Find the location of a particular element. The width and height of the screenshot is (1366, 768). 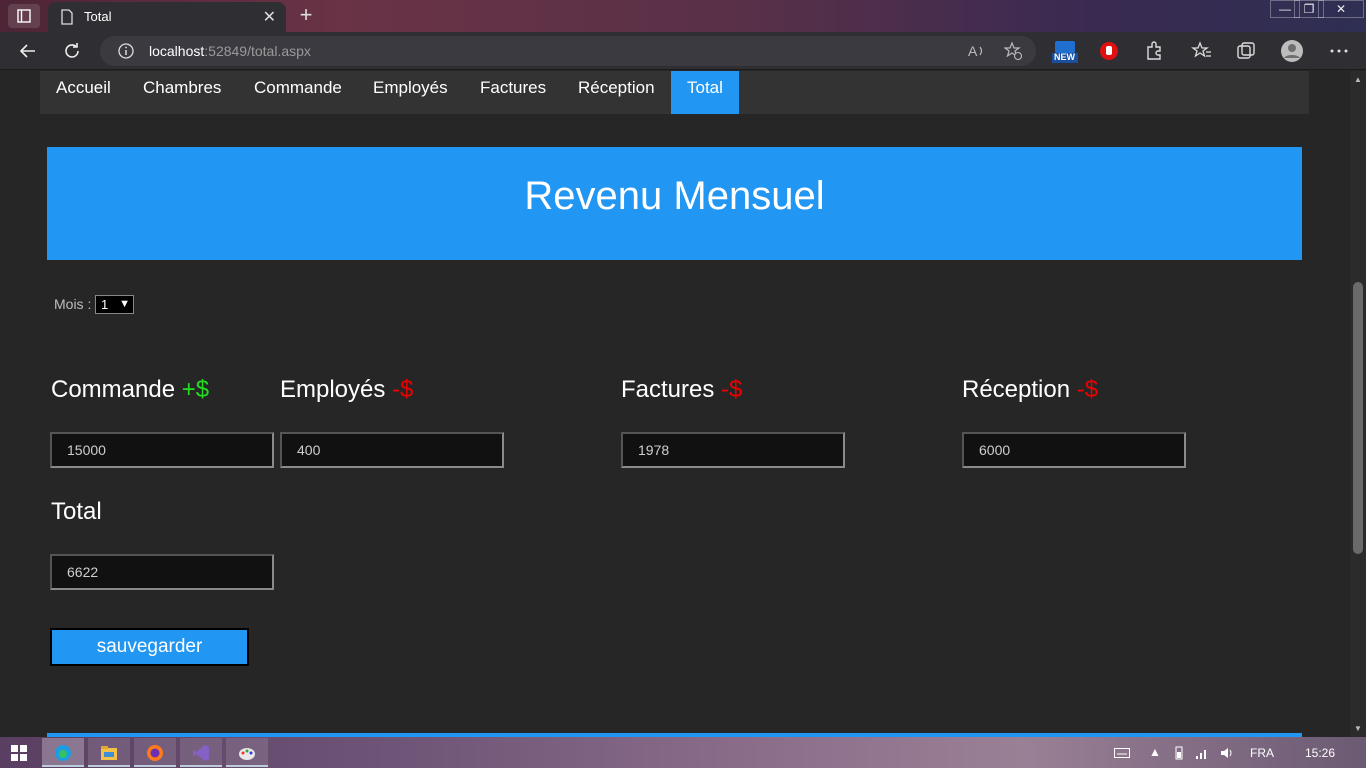

new-extension-icon: NEW is located at coordinates (1065, 51).